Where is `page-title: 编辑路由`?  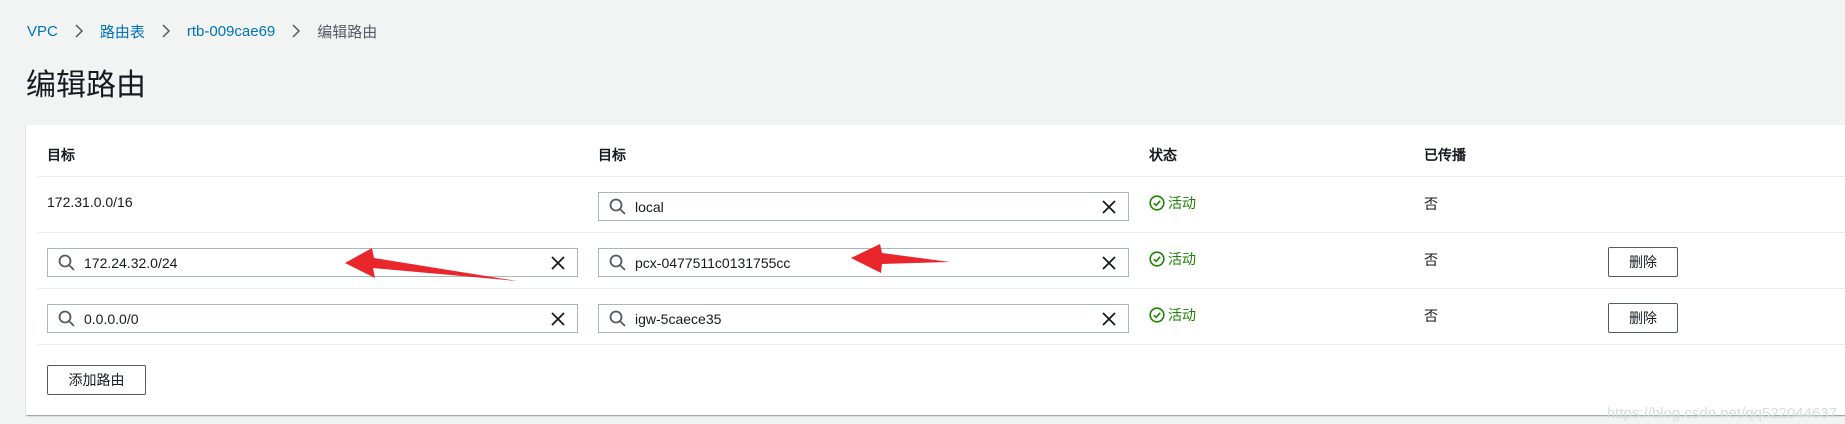 page-title: 编辑路由 is located at coordinates (86, 85).